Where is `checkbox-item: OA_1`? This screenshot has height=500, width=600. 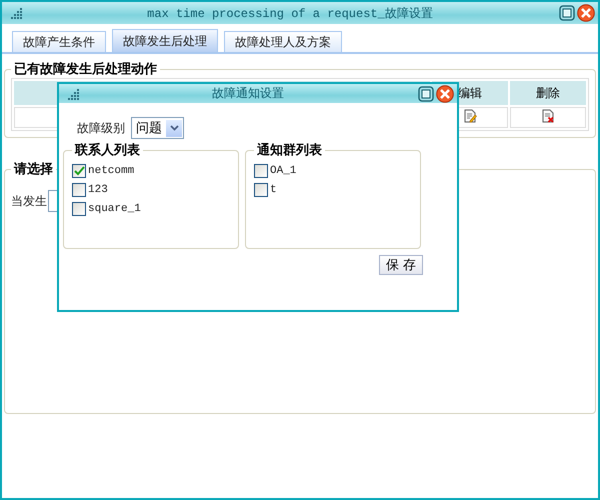 checkbox-item: OA_1 is located at coordinates (333, 170).